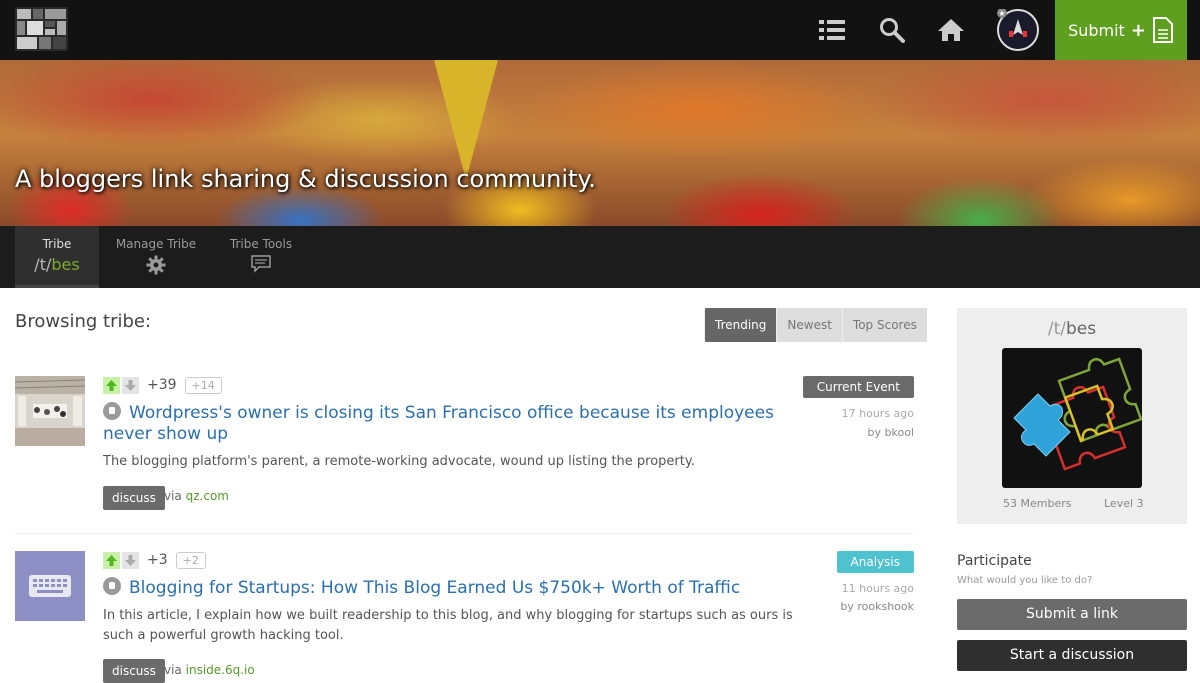  What do you see at coordinates (207, 496) in the screenshot?
I see `source-domain-link: qz.com` at bounding box center [207, 496].